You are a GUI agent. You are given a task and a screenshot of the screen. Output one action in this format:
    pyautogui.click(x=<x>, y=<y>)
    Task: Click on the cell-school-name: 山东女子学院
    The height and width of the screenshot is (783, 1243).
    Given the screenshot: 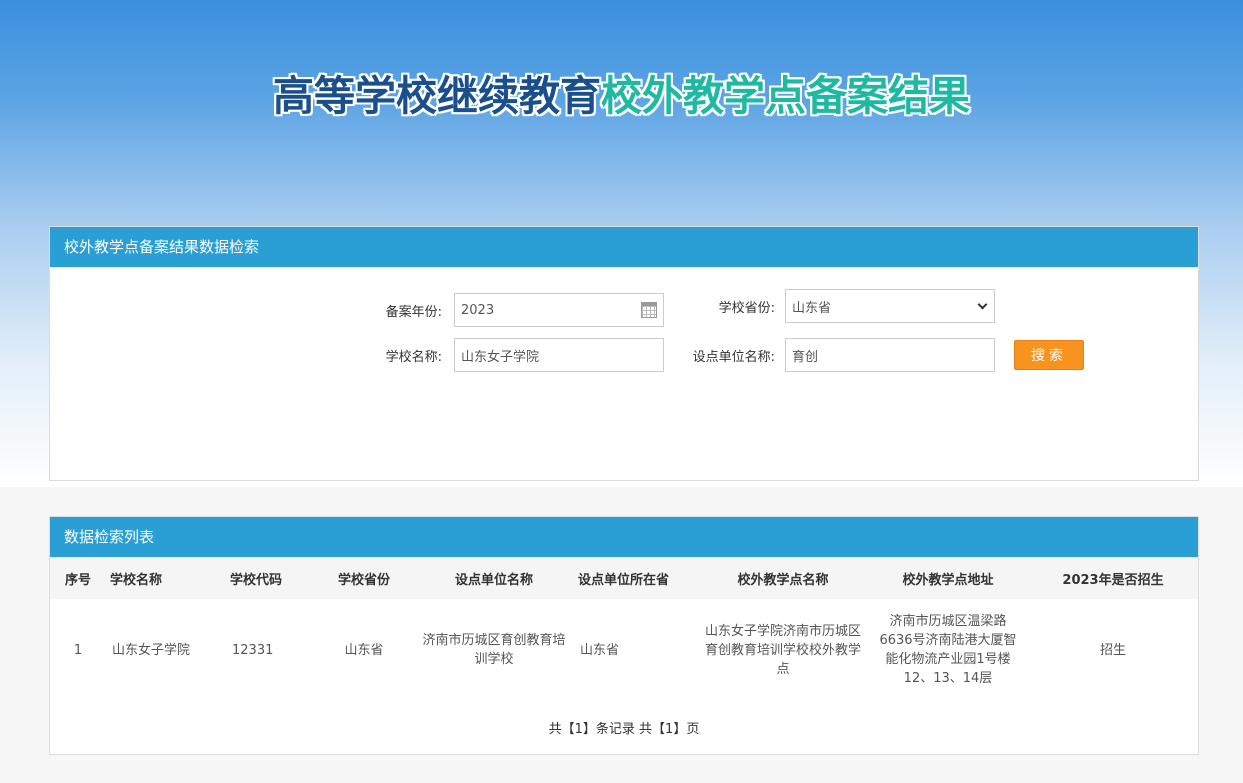 What is the action you would take?
    pyautogui.click(x=151, y=650)
    